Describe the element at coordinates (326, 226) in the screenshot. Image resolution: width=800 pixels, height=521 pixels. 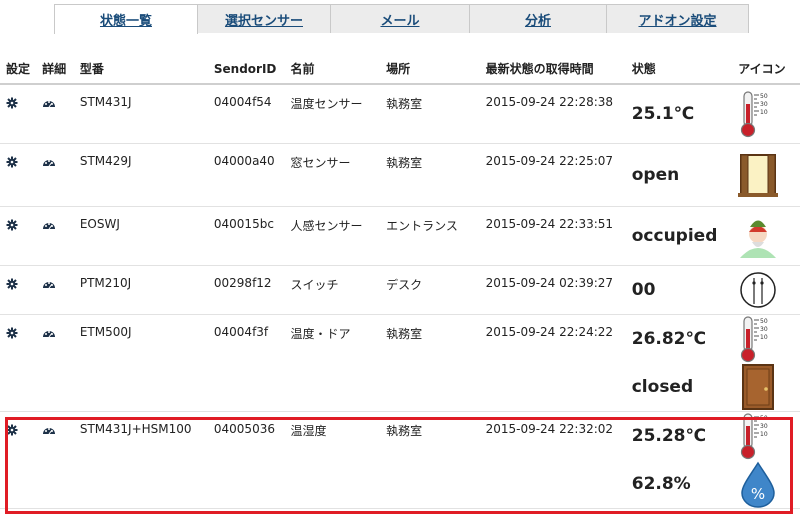
I see `name-text: 人感センサー` at that location.